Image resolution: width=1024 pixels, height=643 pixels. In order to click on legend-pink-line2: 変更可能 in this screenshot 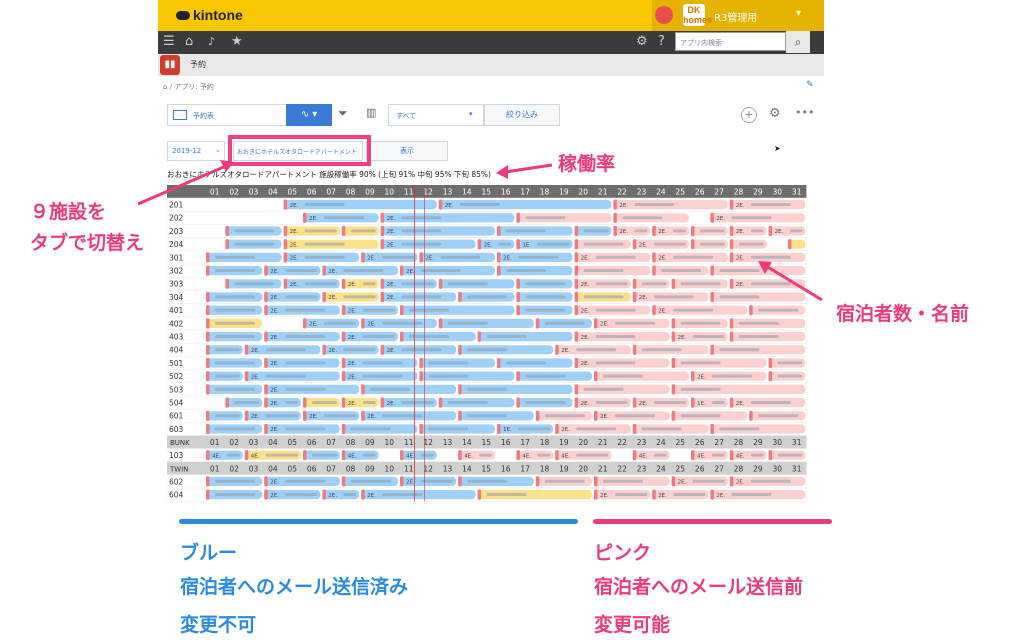, I will do `click(632, 625)`.